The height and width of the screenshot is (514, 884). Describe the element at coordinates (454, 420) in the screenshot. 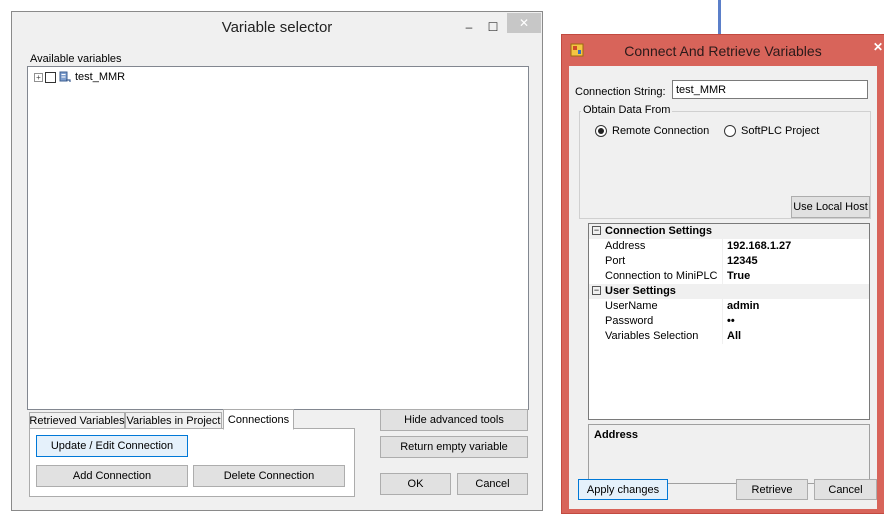

I see `hide-advanced-tools-button: Hide advanced tools` at that location.